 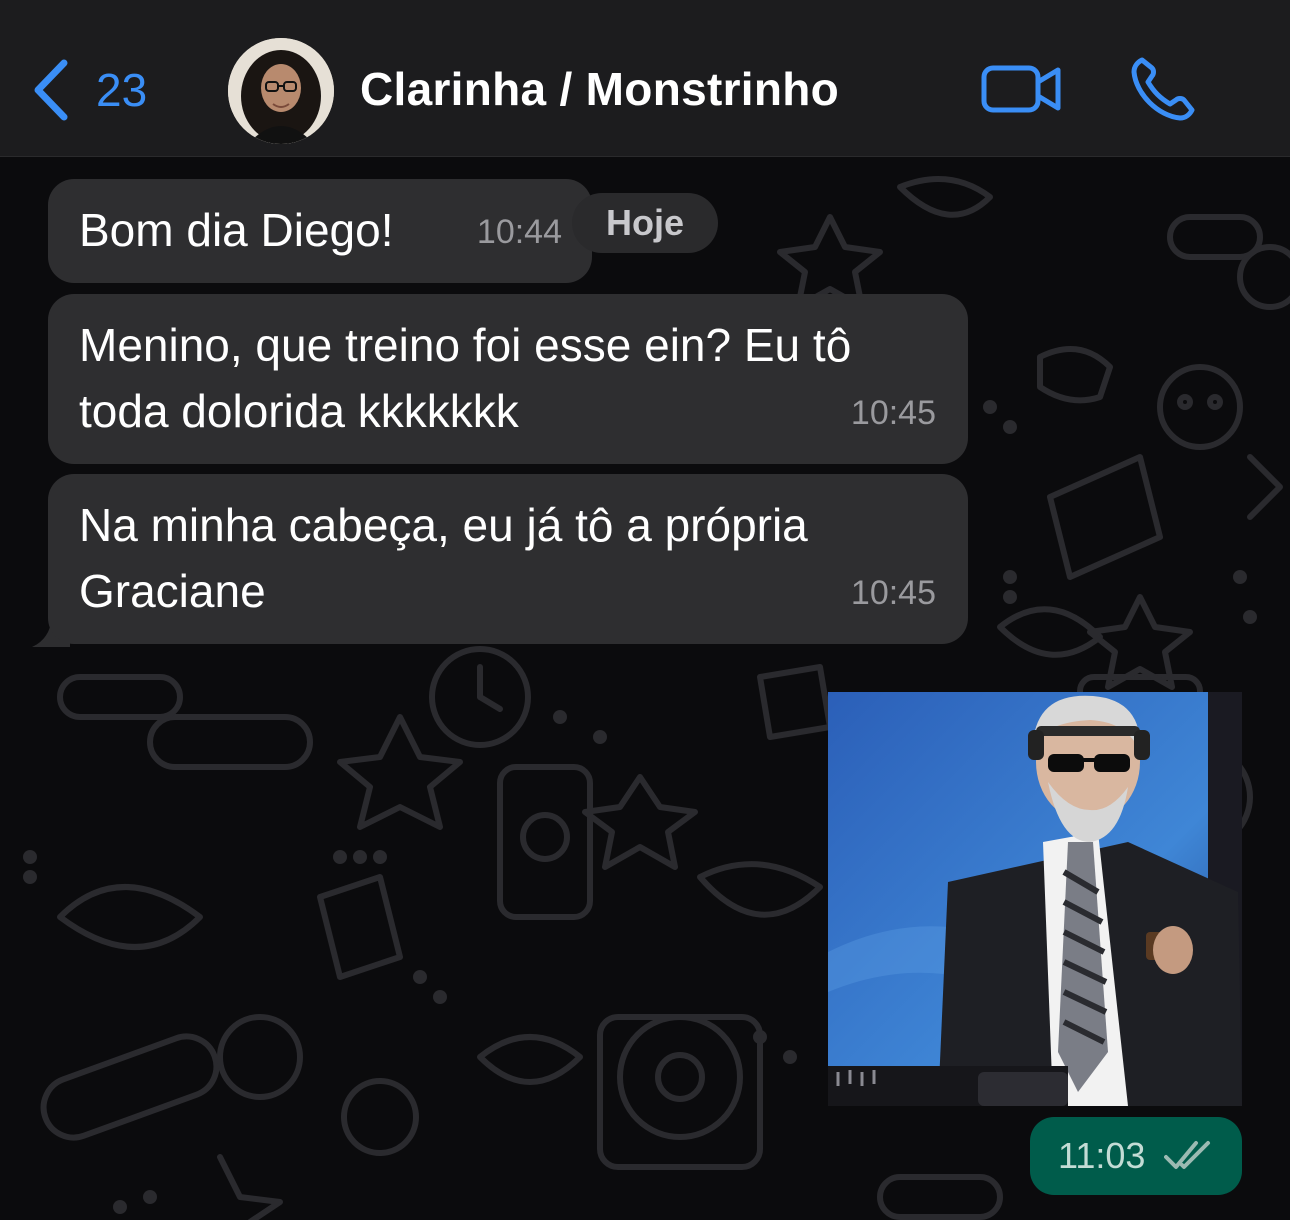 I want to click on message-bubble-outgoing: 11:03, so click(x=1136, y=1156).